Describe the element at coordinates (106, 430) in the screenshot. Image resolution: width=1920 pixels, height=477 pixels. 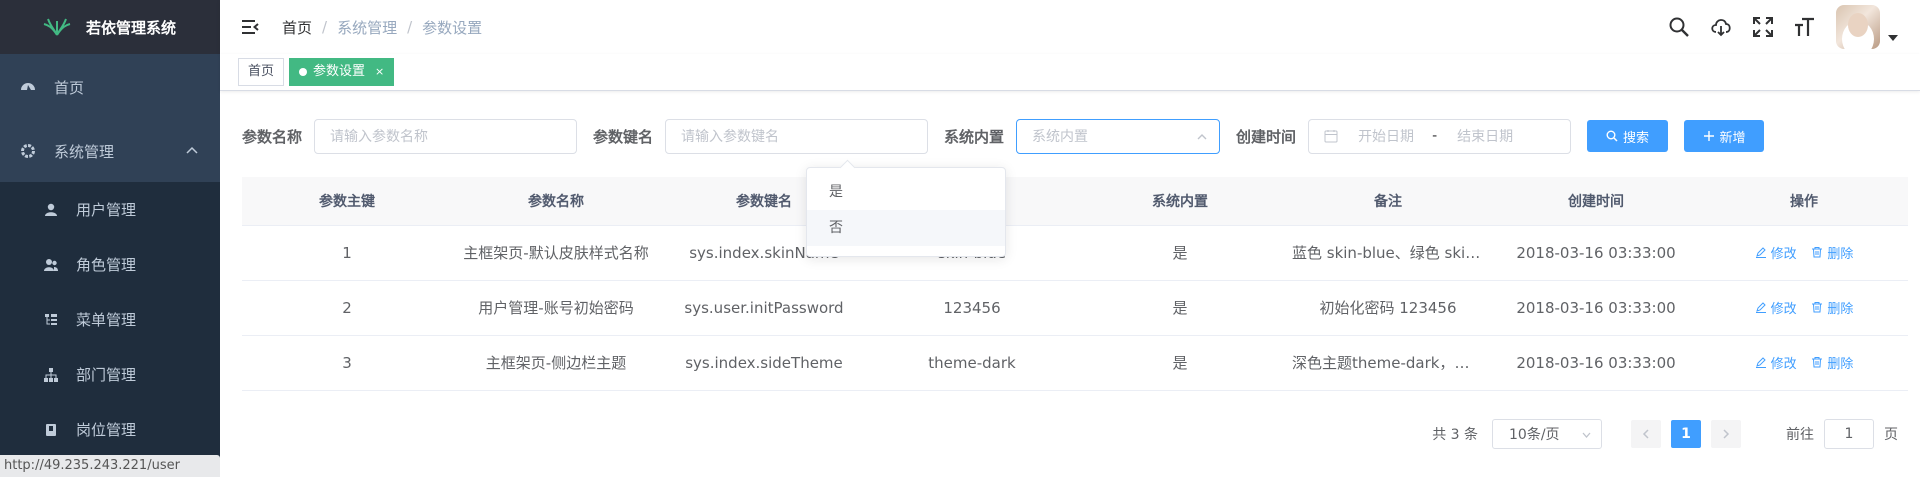
I see `sidebar-item-label: 岗位管理` at that location.